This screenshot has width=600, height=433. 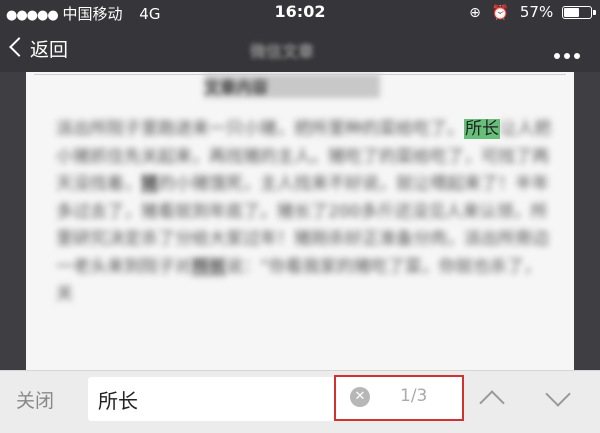 What do you see at coordinates (558, 394) in the screenshot?
I see `chevron-down-icon` at bounding box center [558, 394].